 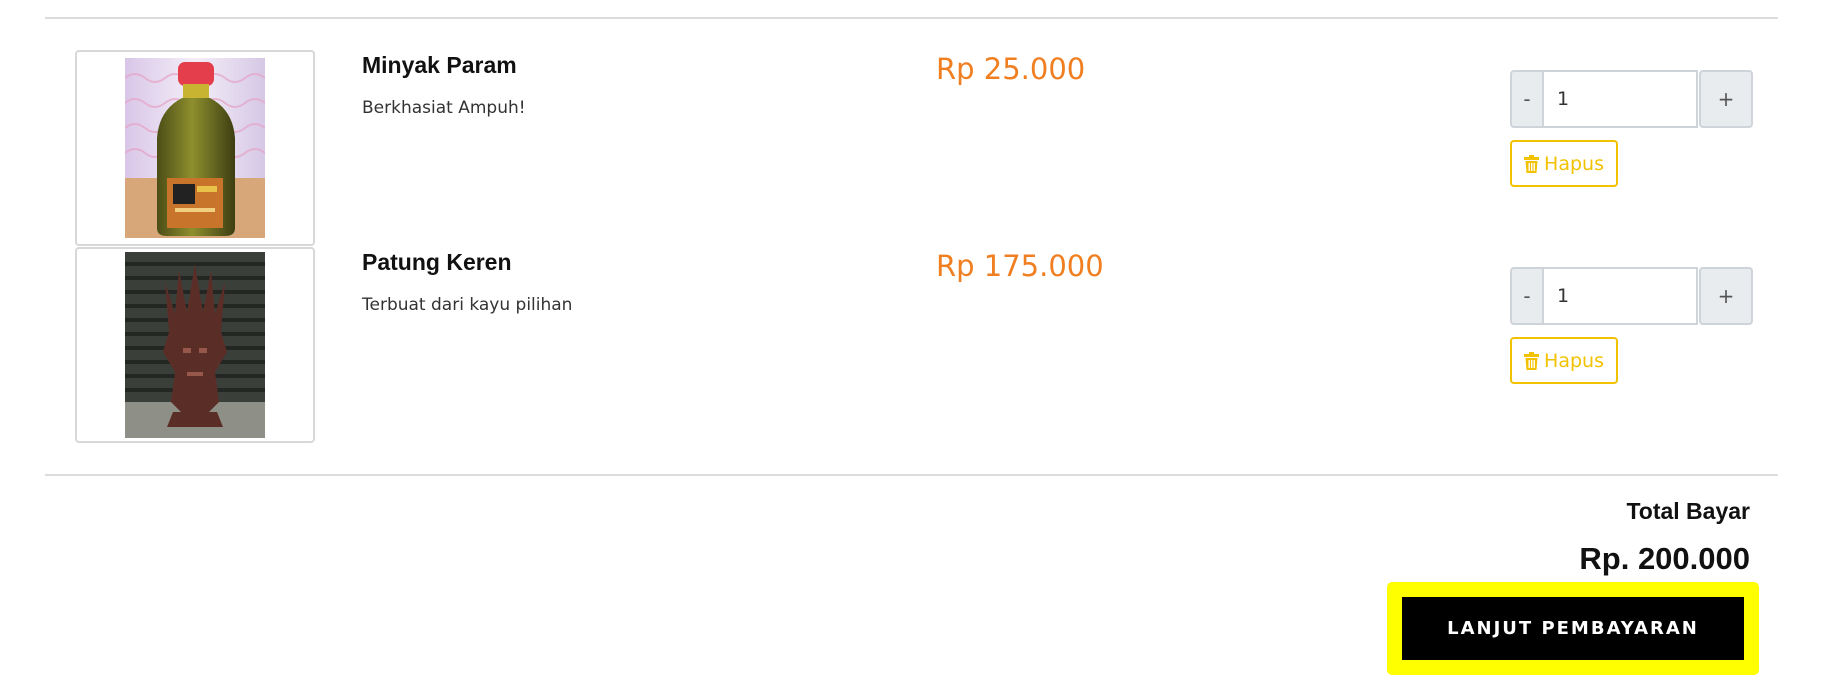 I want to click on wood-statue-photo, so click(x=195, y=345).